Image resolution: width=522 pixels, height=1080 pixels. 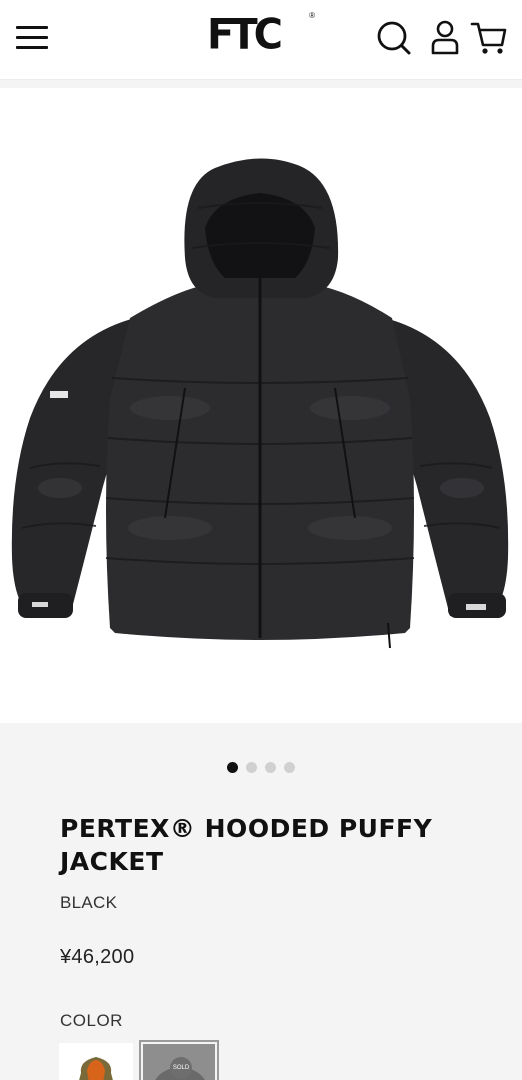 What do you see at coordinates (97, 957) in the screenshot?
I see `product-price: ¥46,200` at bounding box center [97, 957].